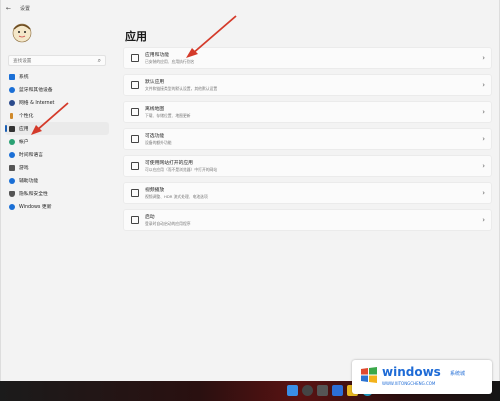 This screenshot has width=500, height=401. Describe the element at coordinates (57, 60) in the screenshot. I see `search-input: 查找设置 ⌕` at that location.